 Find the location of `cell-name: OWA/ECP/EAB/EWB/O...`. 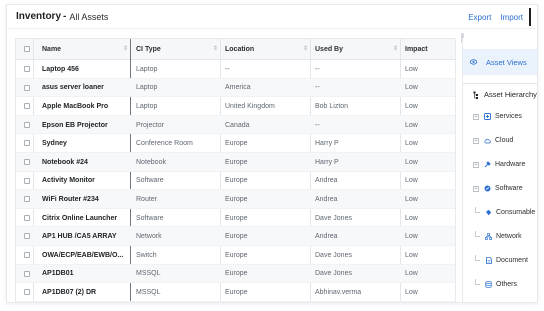

cell-name: OWA/ECP/EAB/EWB/O... is located at coordinates (85, 255).